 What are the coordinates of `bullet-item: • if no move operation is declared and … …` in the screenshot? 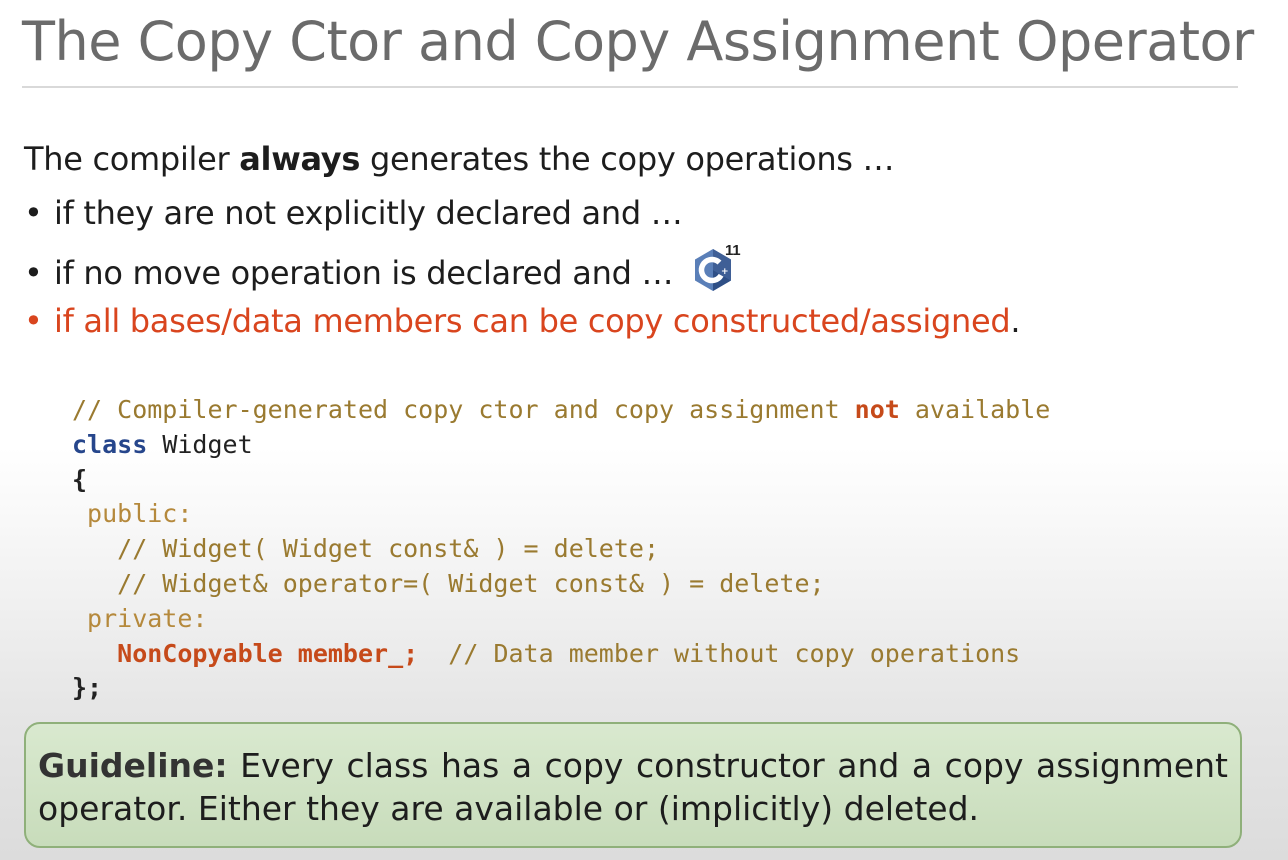 It's located at (382, 268).